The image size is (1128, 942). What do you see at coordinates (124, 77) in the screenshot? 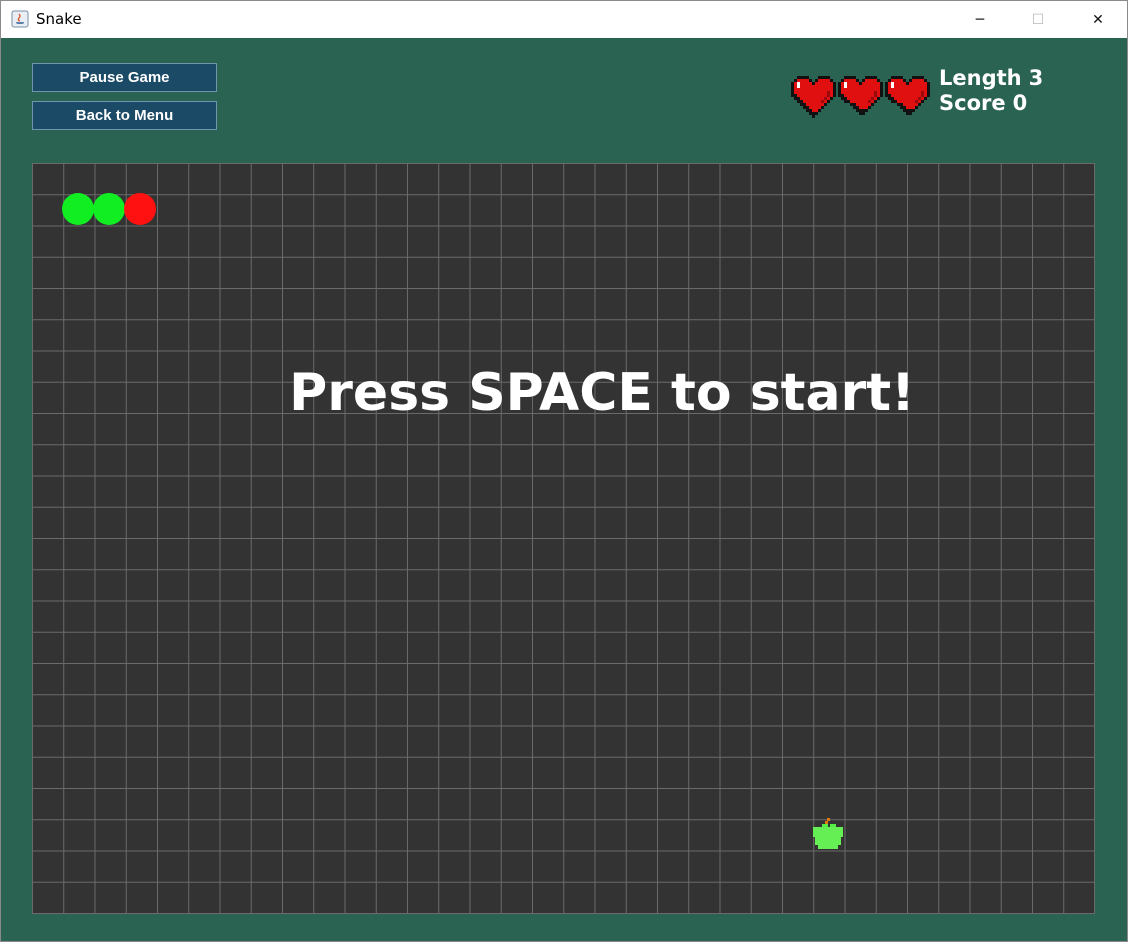
I see `pause-game-button: Pause Game` at bounding box center [124, 77].